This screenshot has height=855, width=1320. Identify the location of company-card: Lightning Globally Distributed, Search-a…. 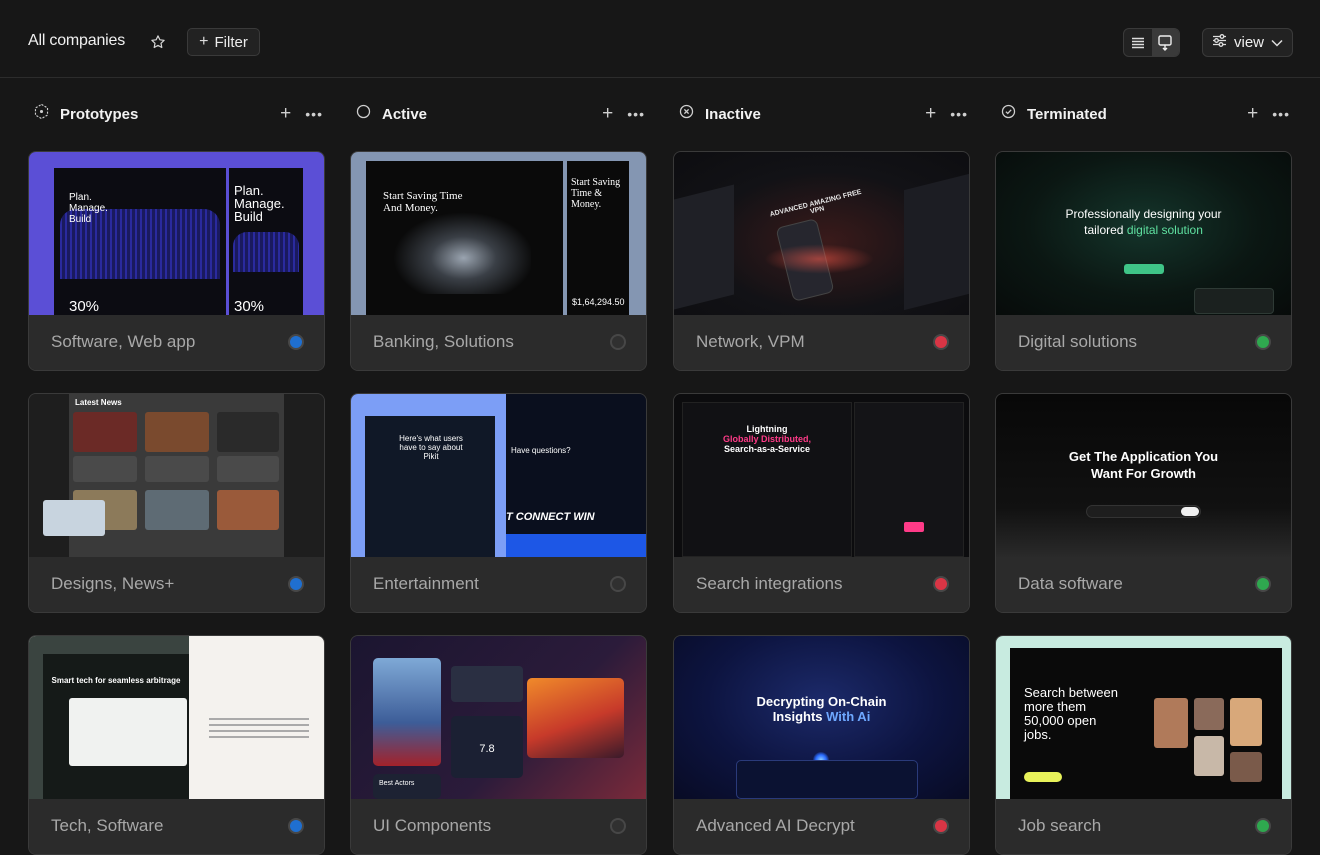
(821, 503).